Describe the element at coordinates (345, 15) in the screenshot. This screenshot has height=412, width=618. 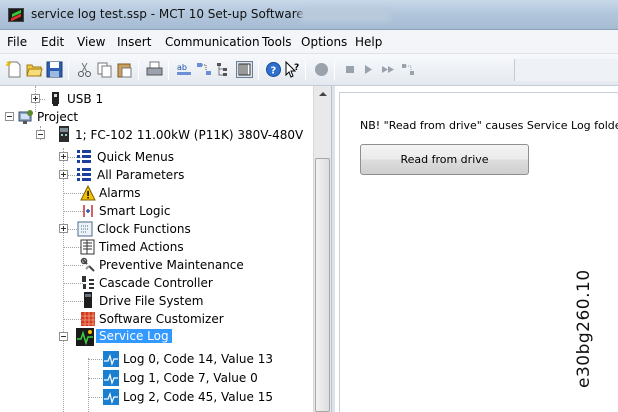
I see `title-bar-blur` at that location.